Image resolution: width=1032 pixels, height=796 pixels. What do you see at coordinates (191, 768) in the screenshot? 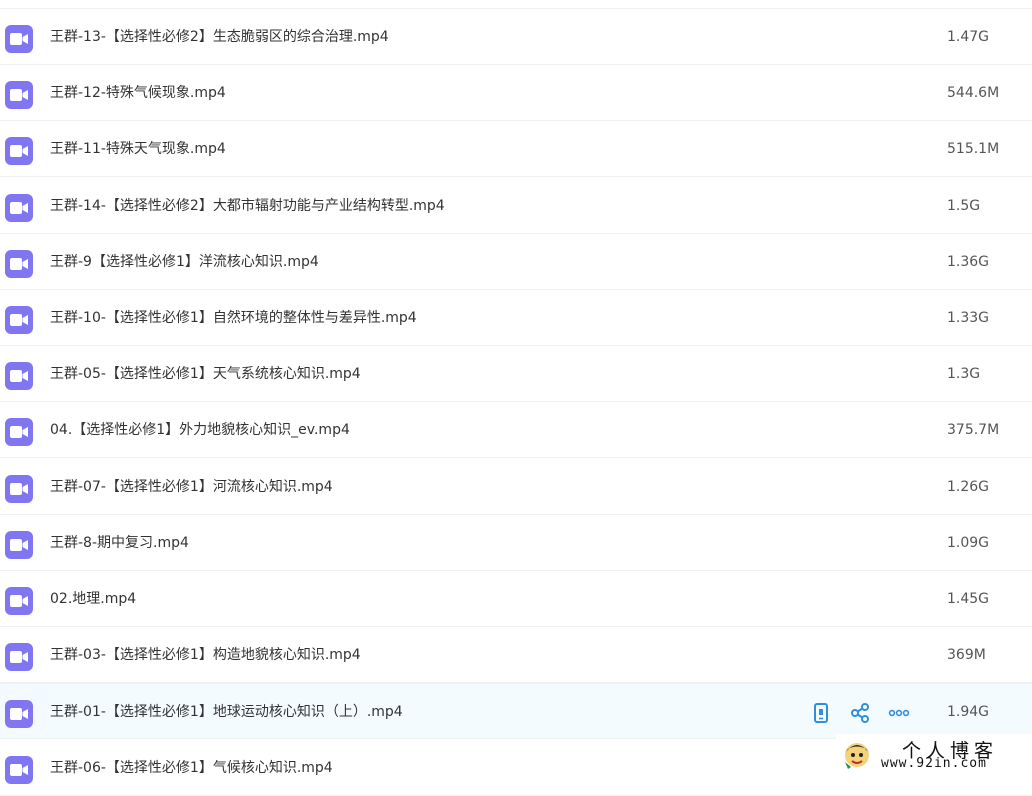
I see `file-name: 王群-06-【选择性必修1】气候核心知识.mp4` at bounding box center [191, 768].